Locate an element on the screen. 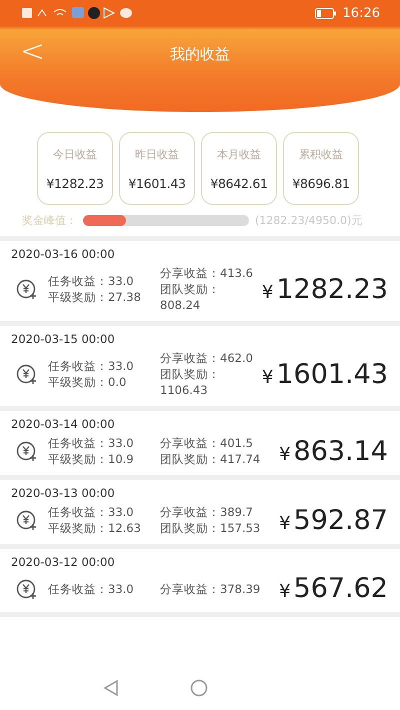  record-amount: ¥863.14 is located at coordinates (333, 451).